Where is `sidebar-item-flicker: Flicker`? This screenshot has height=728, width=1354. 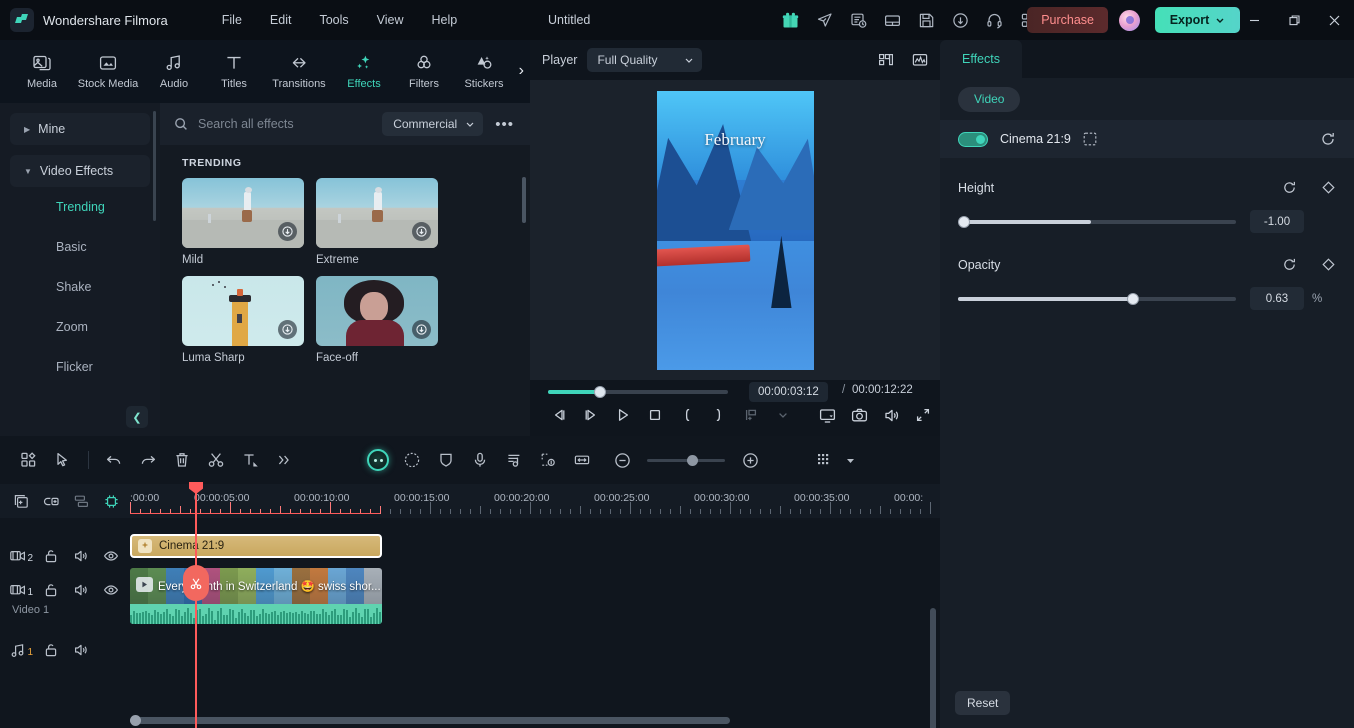
sidebar-item-flicker: Flicker is located at coordinates (80, 367).